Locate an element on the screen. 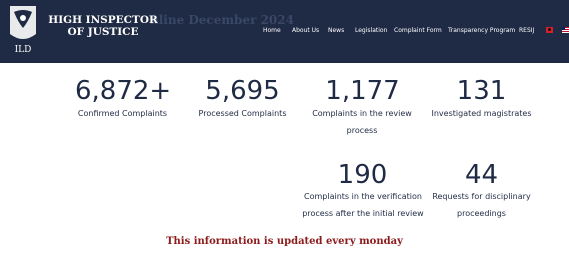 The height and width of the screenshot is (253, 569). nav-transparency-program: Transparency Program is located at coordinates (481, 31).